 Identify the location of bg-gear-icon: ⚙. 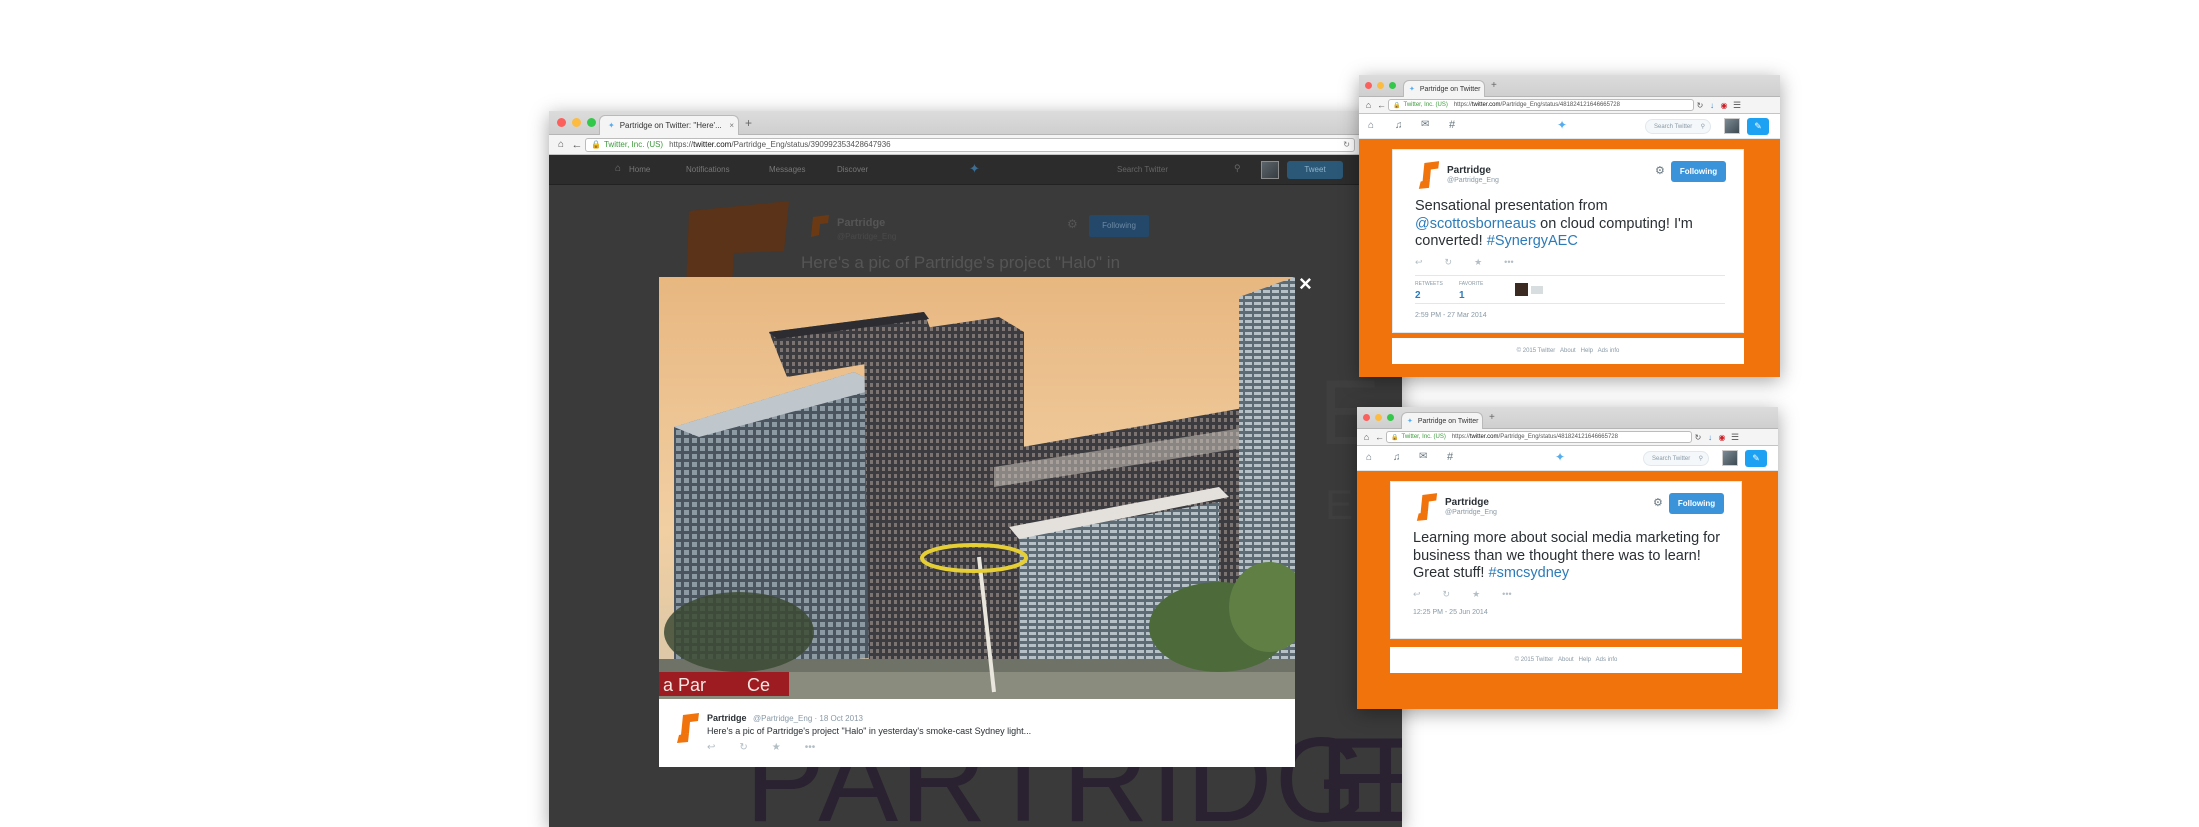
(1072, 224).